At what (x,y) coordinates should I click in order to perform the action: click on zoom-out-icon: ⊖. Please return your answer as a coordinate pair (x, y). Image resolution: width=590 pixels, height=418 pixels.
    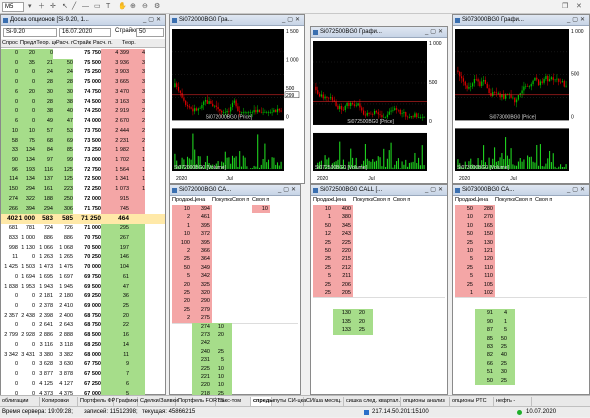
    Looking at the image, I should click on (145, 7).